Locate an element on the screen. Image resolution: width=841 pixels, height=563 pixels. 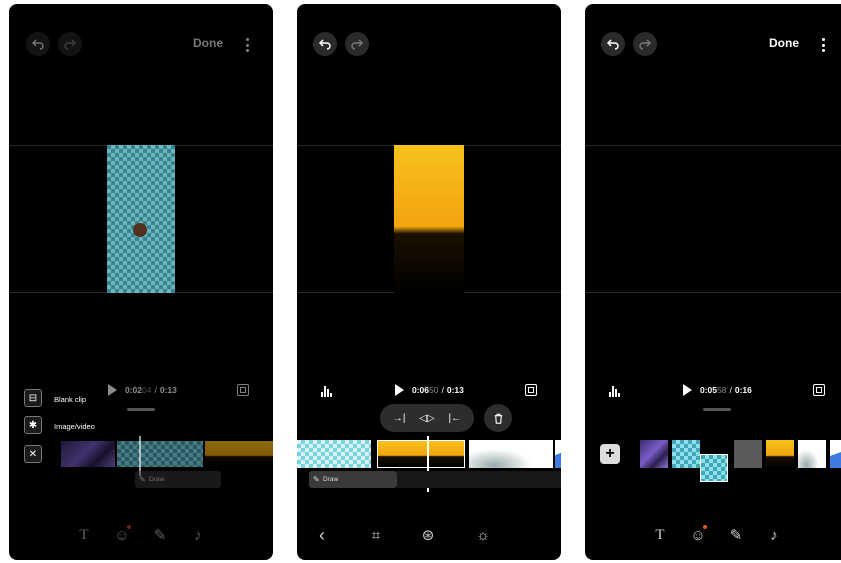
time-current: 0:02 is located at coordinates (134, 390).